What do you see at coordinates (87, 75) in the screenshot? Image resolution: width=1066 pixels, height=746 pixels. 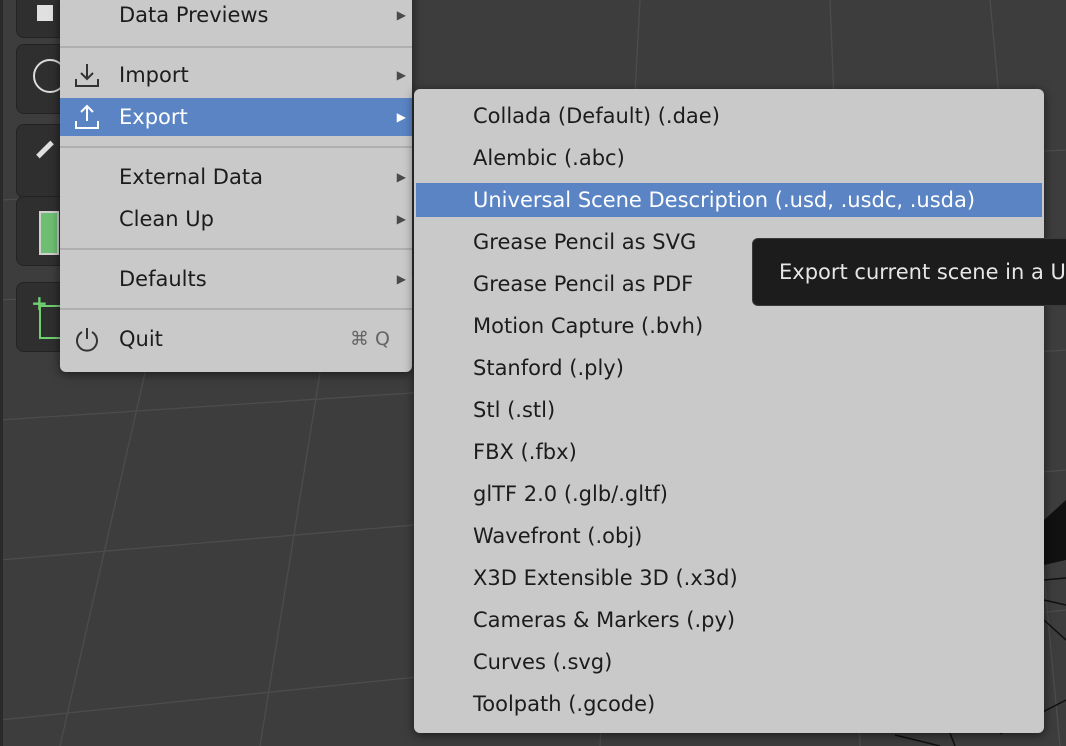 I see `import-icon` at bounding box center [87, 75].